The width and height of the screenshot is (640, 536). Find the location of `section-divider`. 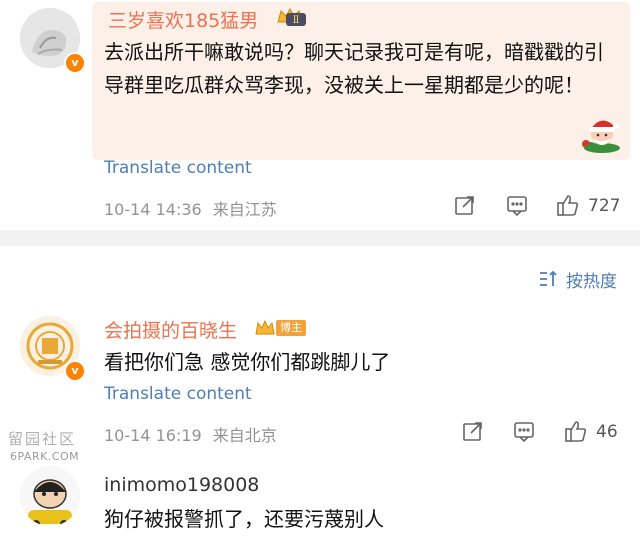

section-divider is located at coordinates (320, 238).